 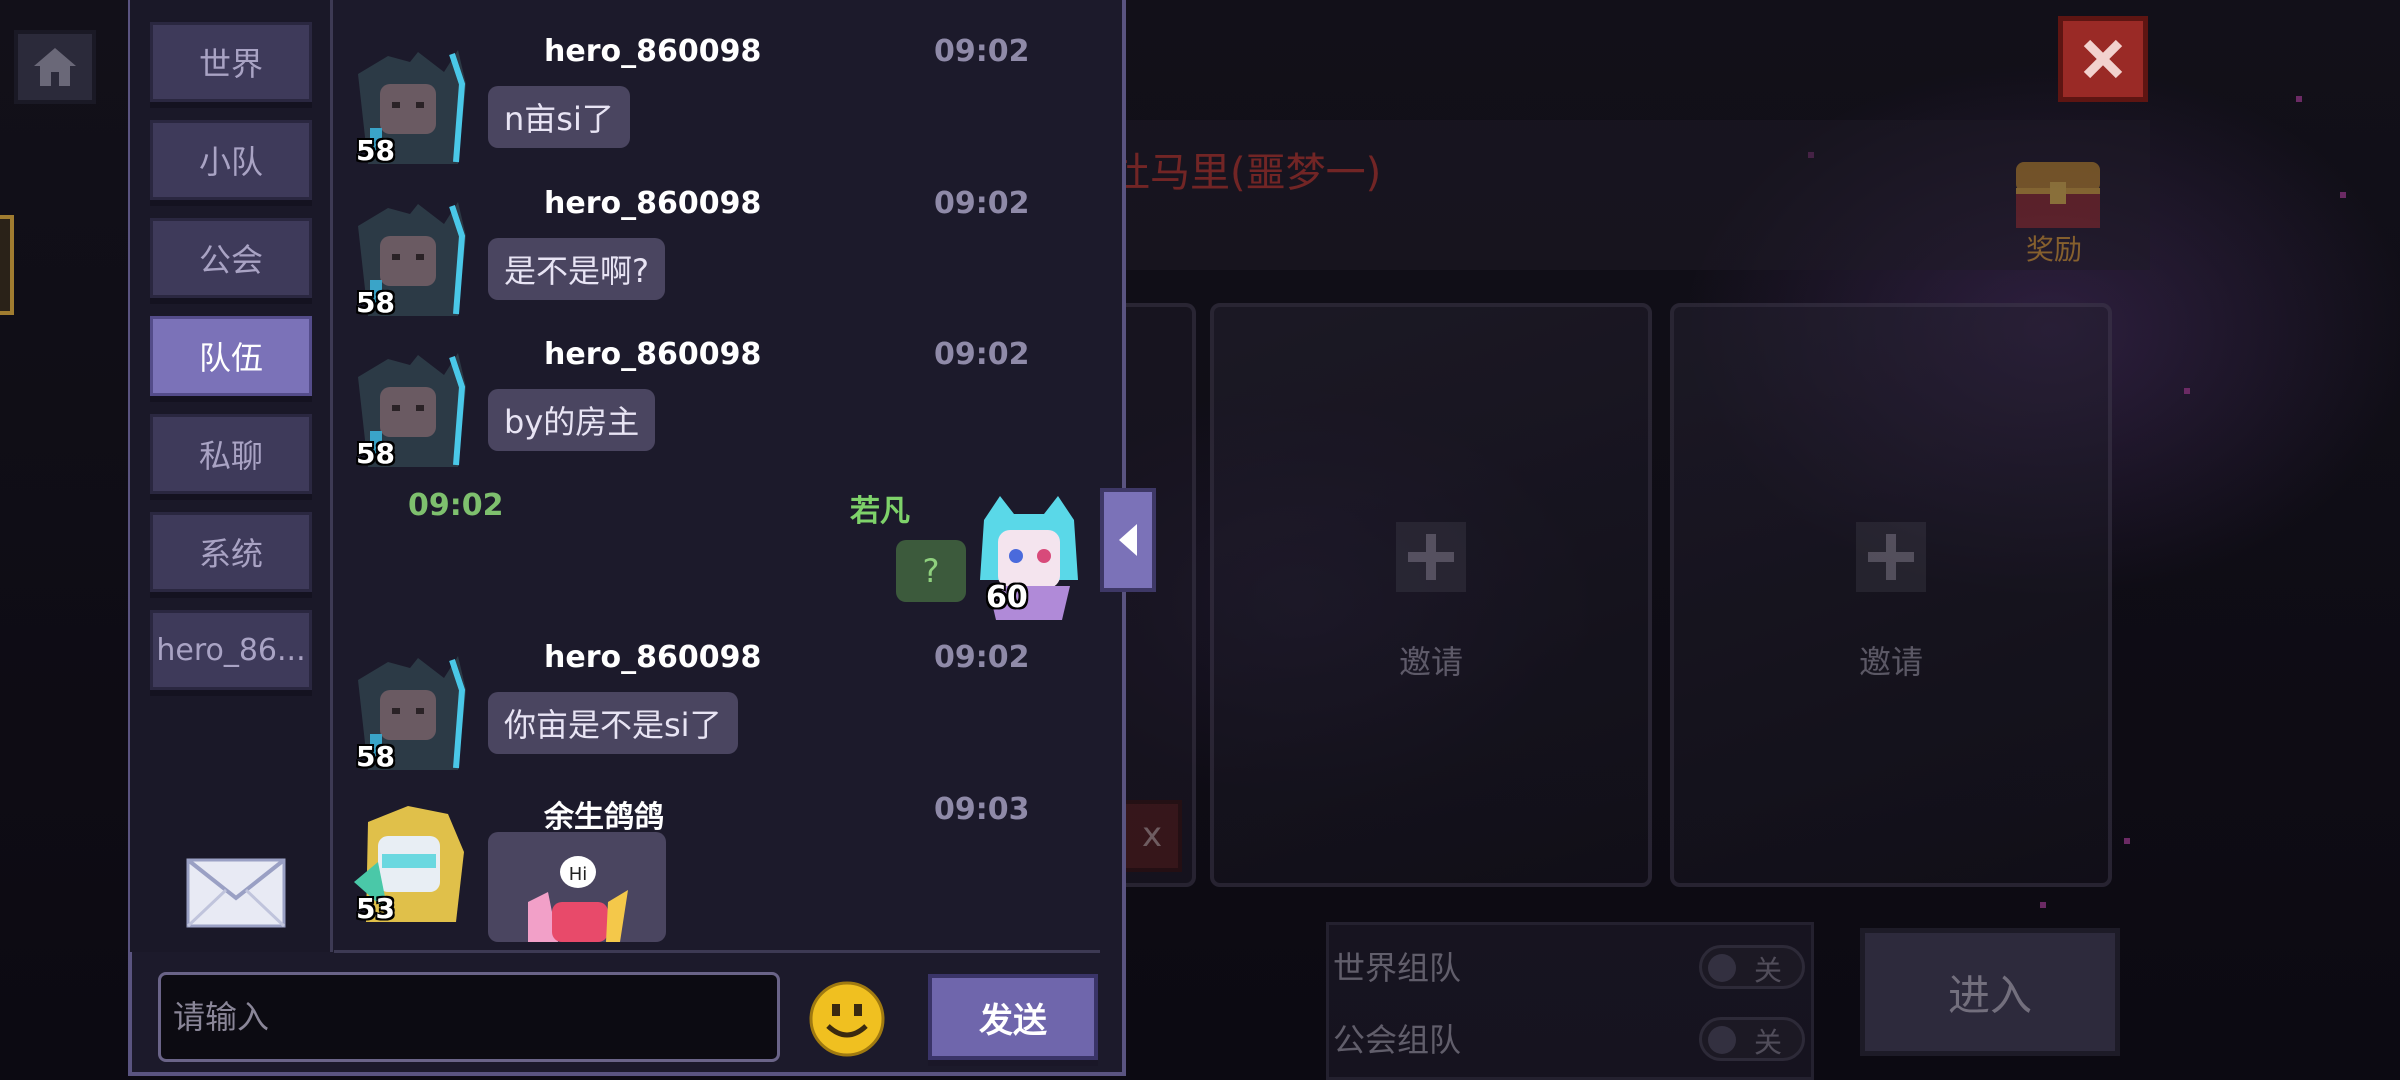 I want to click on send-button: 发送, so click(x=1013, y=1017).